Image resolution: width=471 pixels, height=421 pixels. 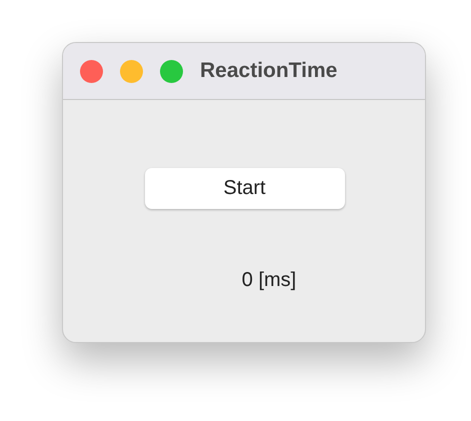 I want to click on zoom-button, so click(x=171, y=71).